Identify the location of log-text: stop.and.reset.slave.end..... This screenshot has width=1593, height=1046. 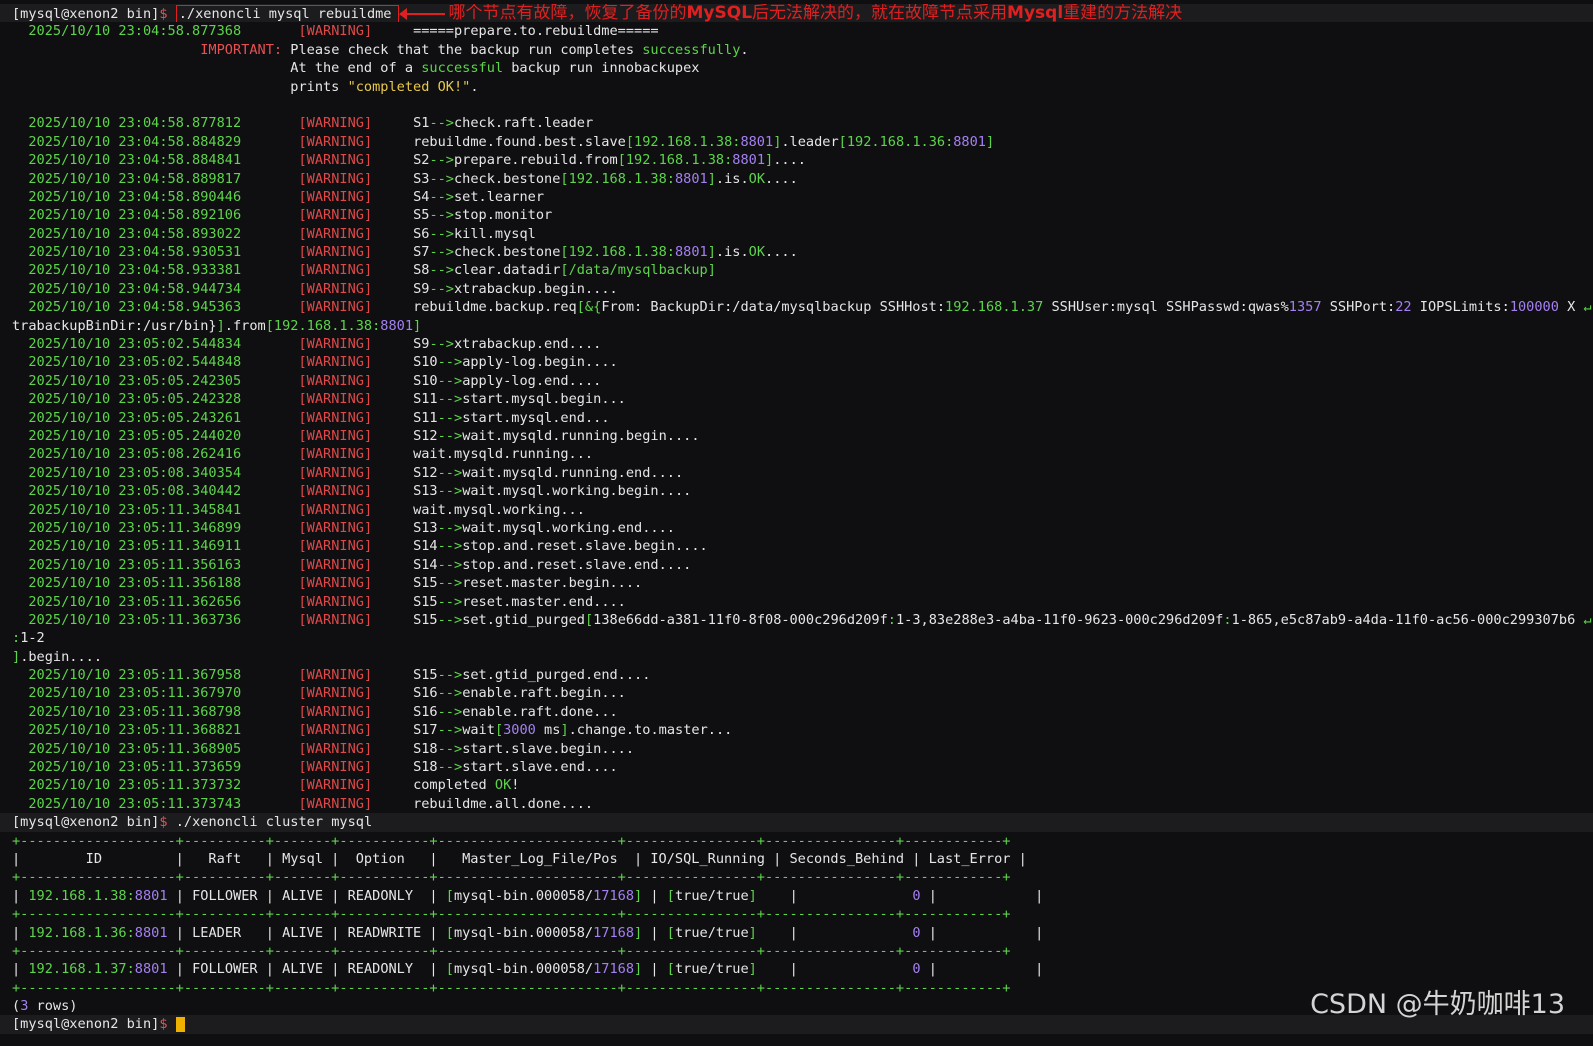
(577, 564).